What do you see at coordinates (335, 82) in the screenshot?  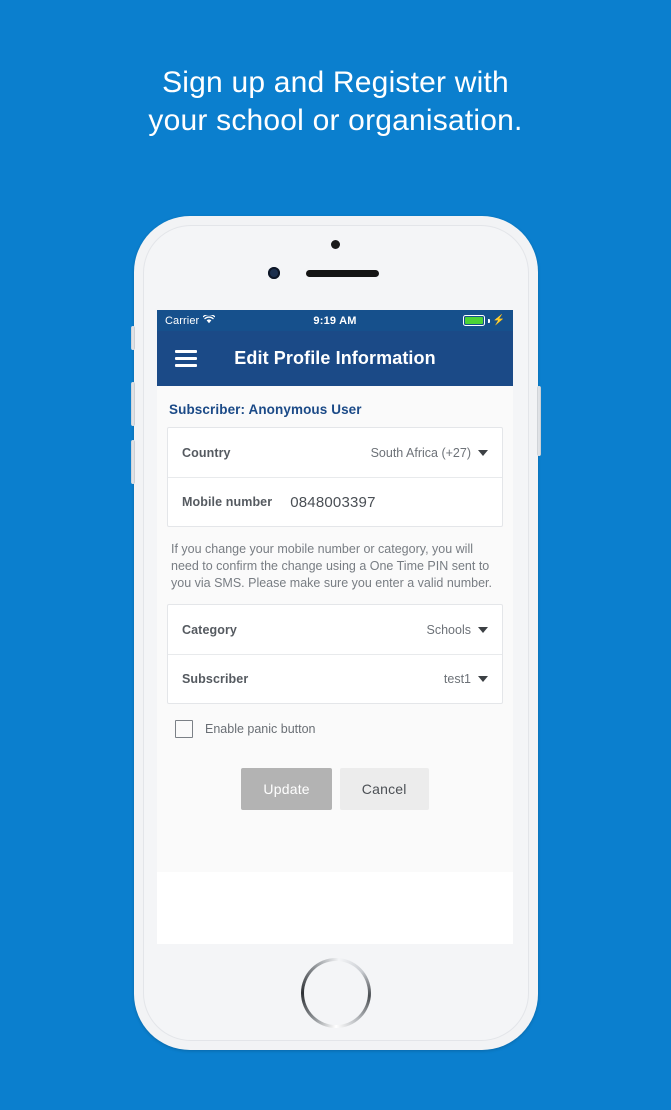 I see `headline-line-1: Sign up and Register with` at bounding box center [335, 82].